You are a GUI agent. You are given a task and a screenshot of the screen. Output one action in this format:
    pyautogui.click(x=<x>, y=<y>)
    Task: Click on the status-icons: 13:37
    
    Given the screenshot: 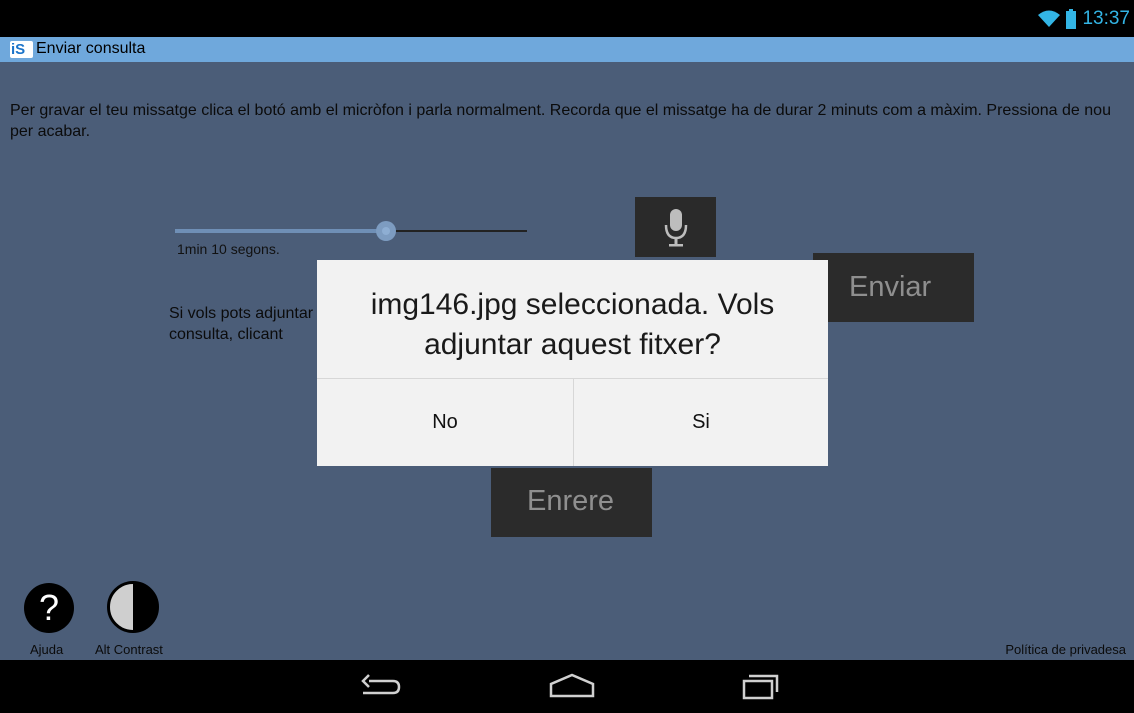 What is the action you would take?
    pyautogui.click(x=1084, y=19)
    